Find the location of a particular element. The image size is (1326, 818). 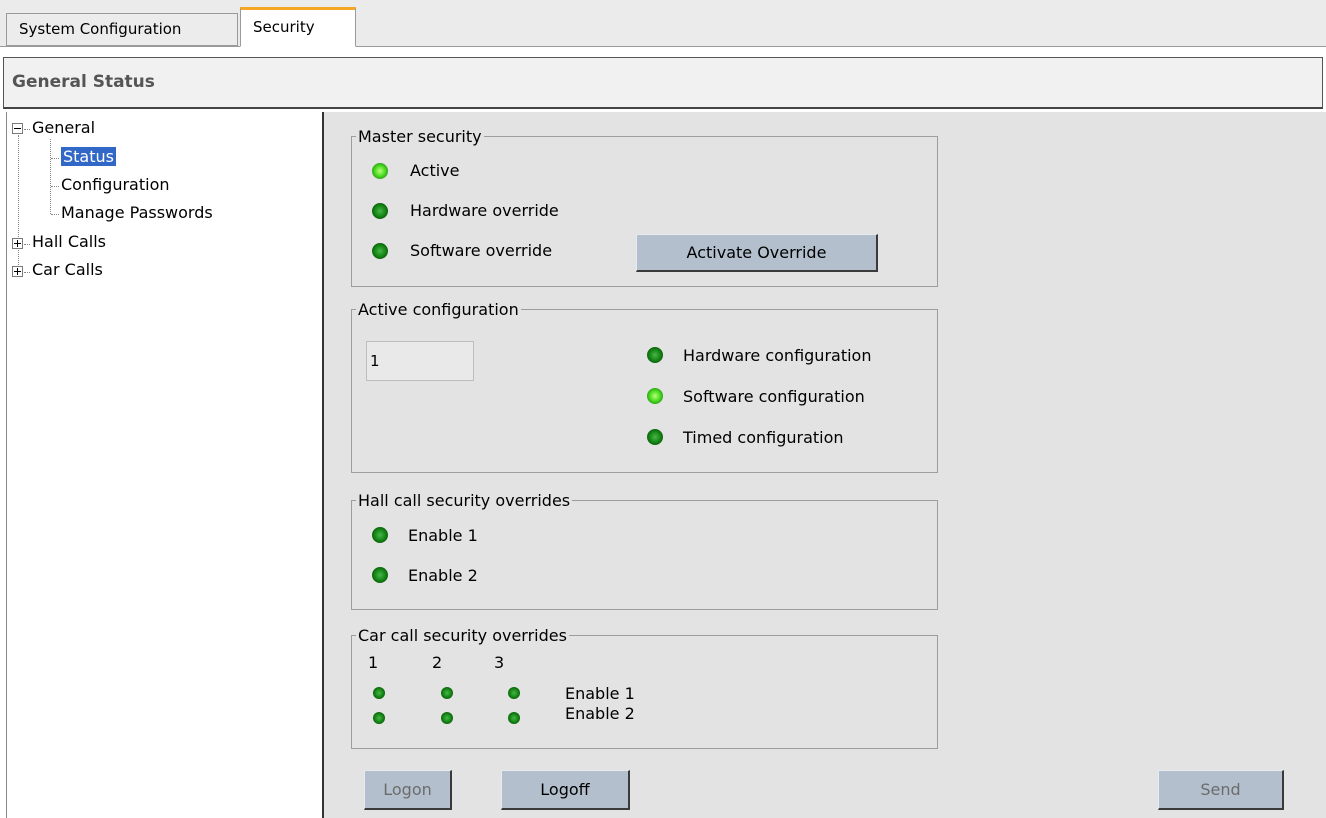

tab-security: Security is located at coordinates (298, 27).